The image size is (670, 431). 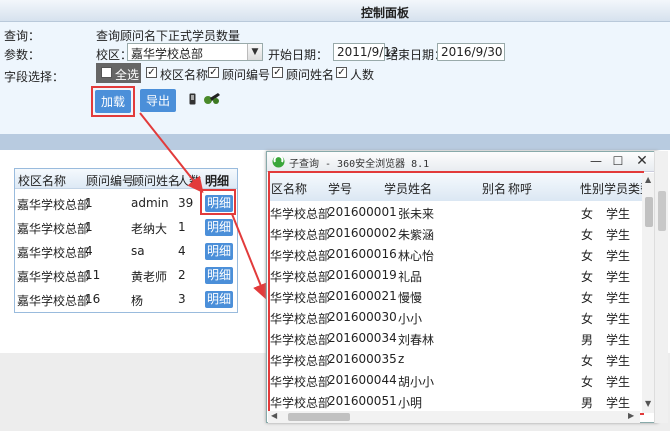 I want to click on field-label: 校区名称, so click(x=184, y=75).